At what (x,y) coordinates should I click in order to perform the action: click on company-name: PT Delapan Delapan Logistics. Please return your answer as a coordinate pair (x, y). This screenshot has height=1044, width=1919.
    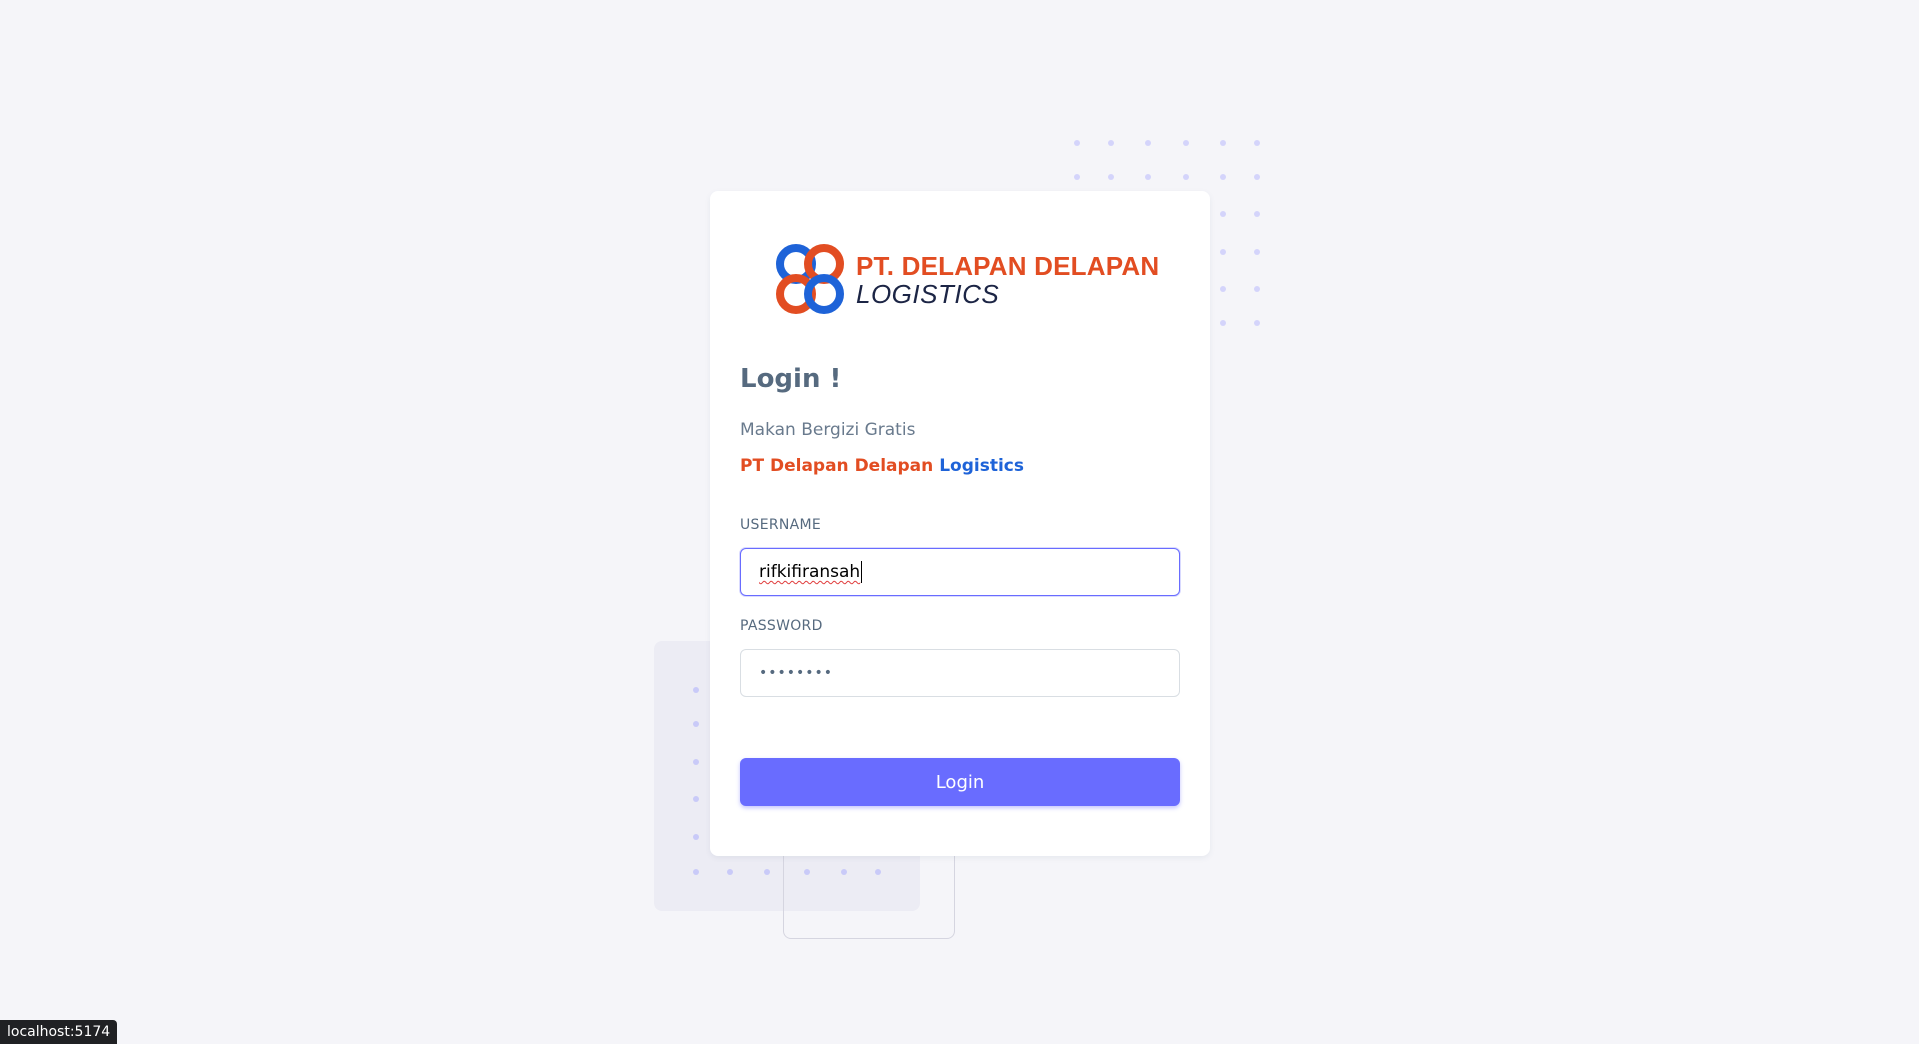
    Looking at the image, I should click on (882, 466).